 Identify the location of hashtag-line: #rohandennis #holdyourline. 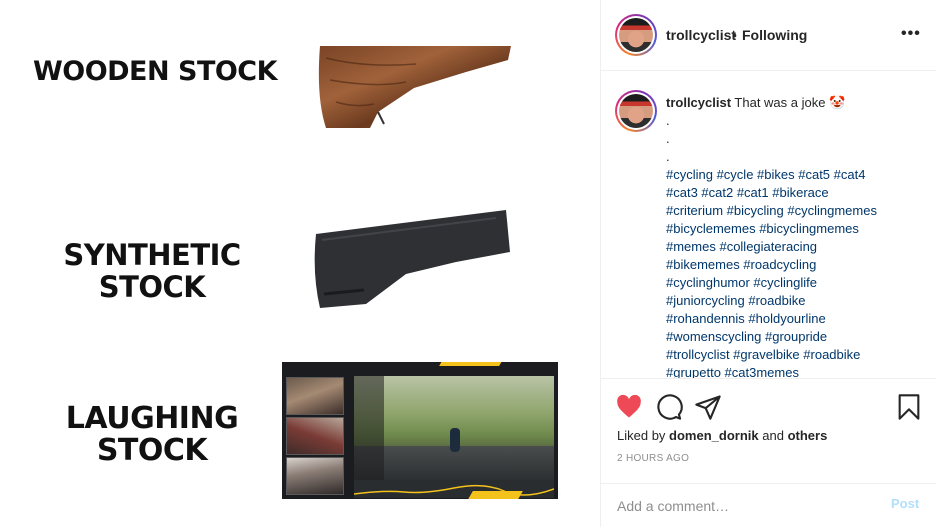
(797, 319).